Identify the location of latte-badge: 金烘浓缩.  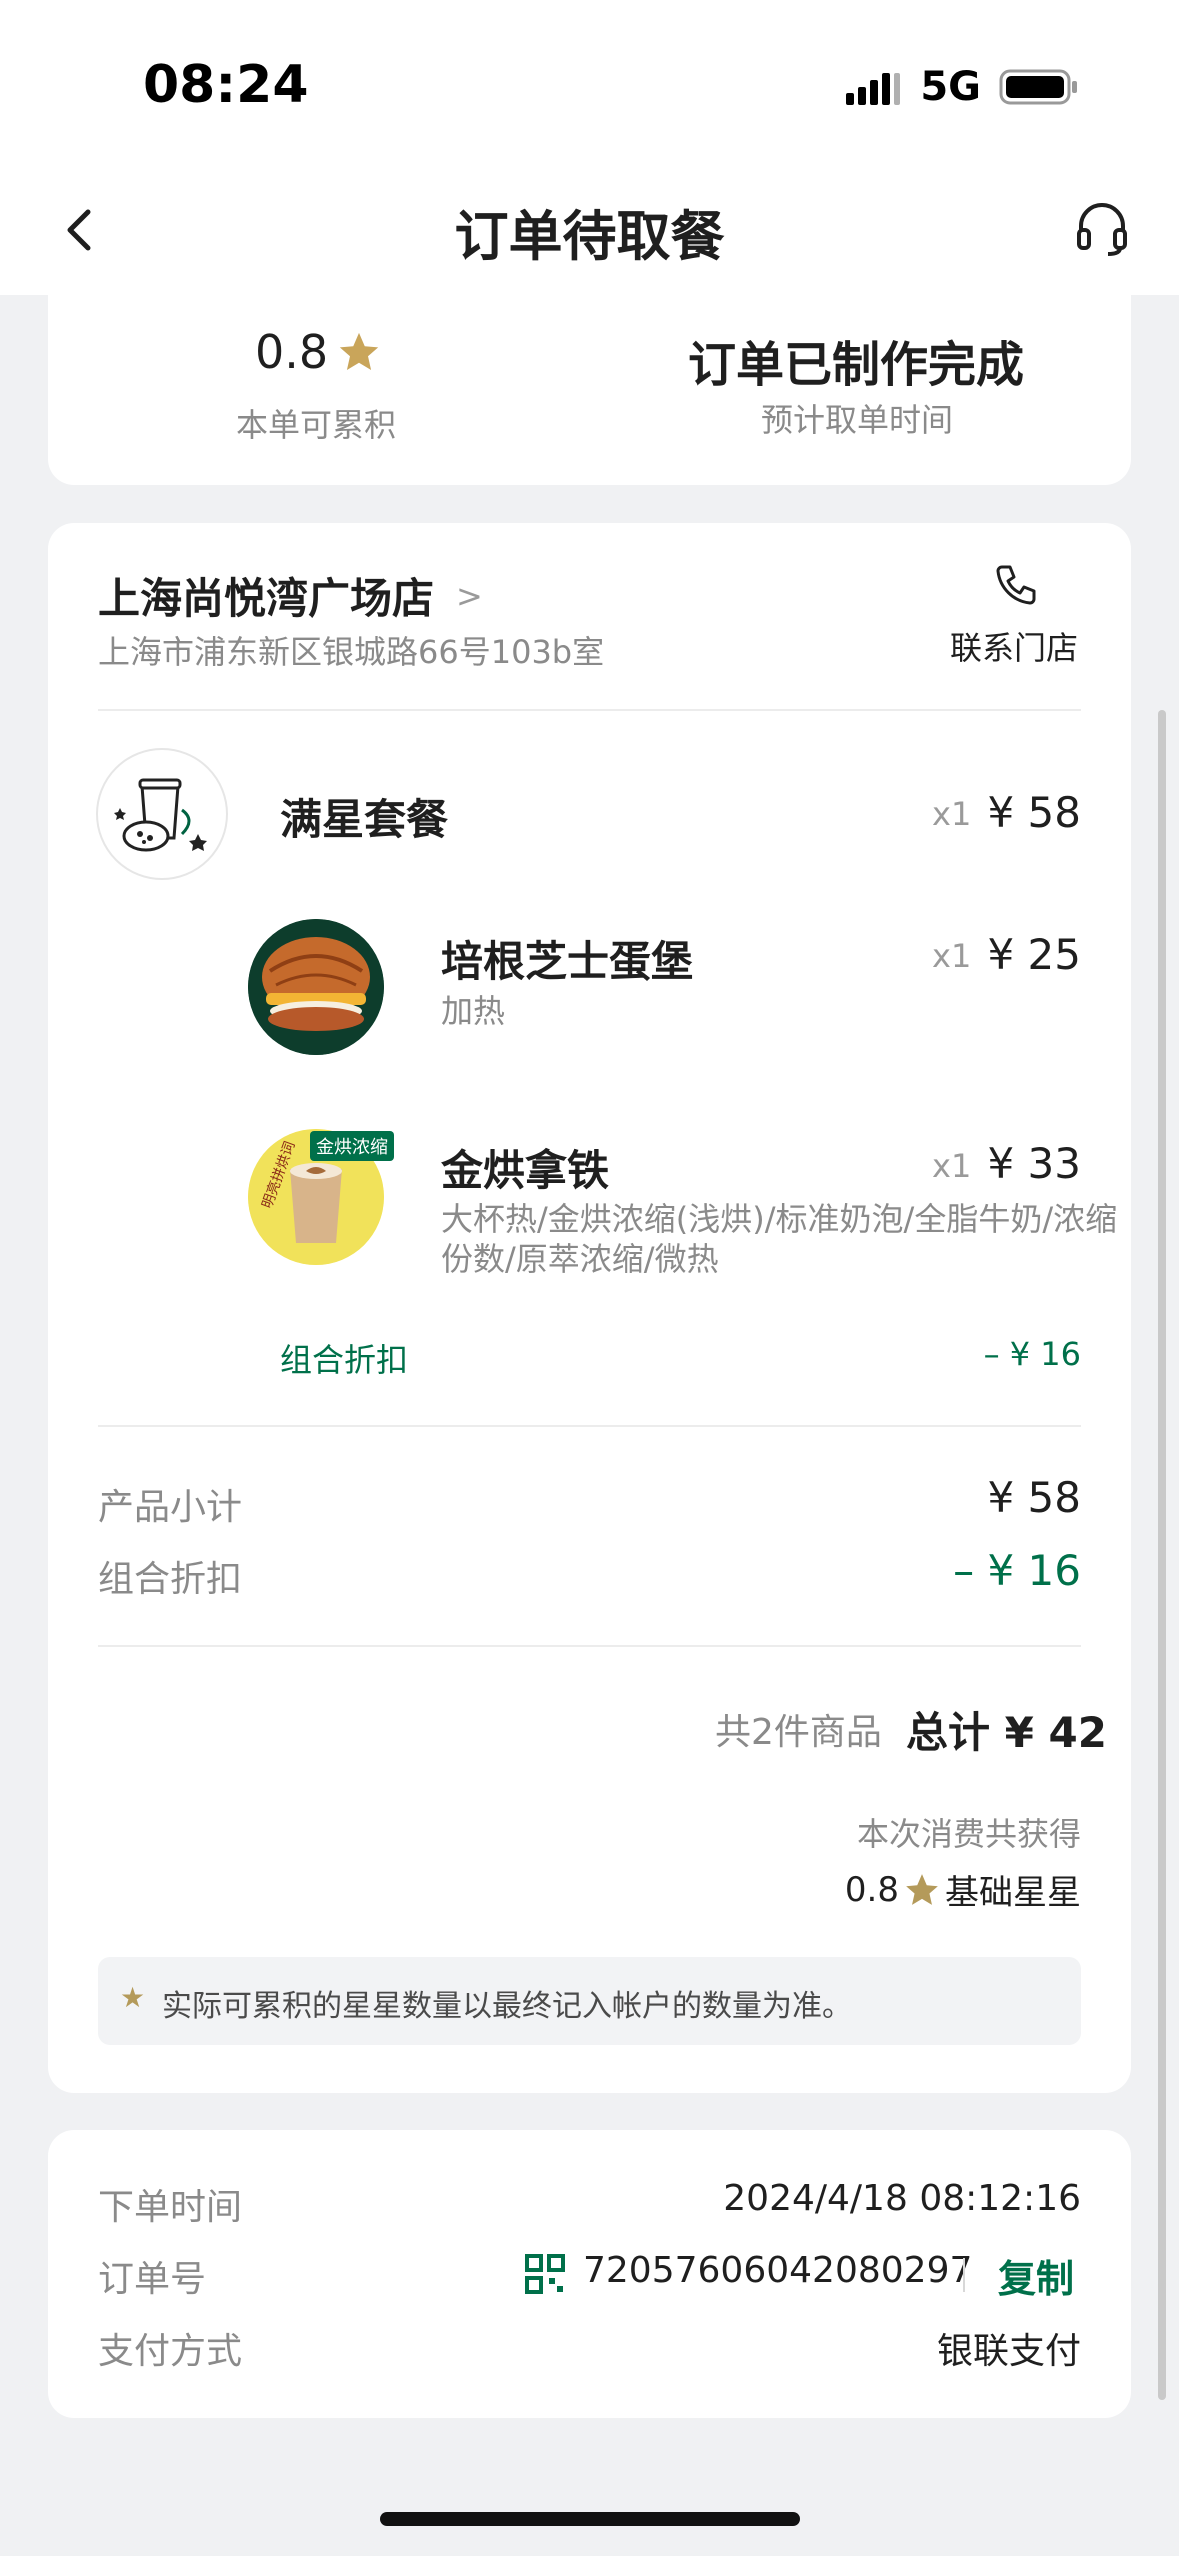
(352, 1146).